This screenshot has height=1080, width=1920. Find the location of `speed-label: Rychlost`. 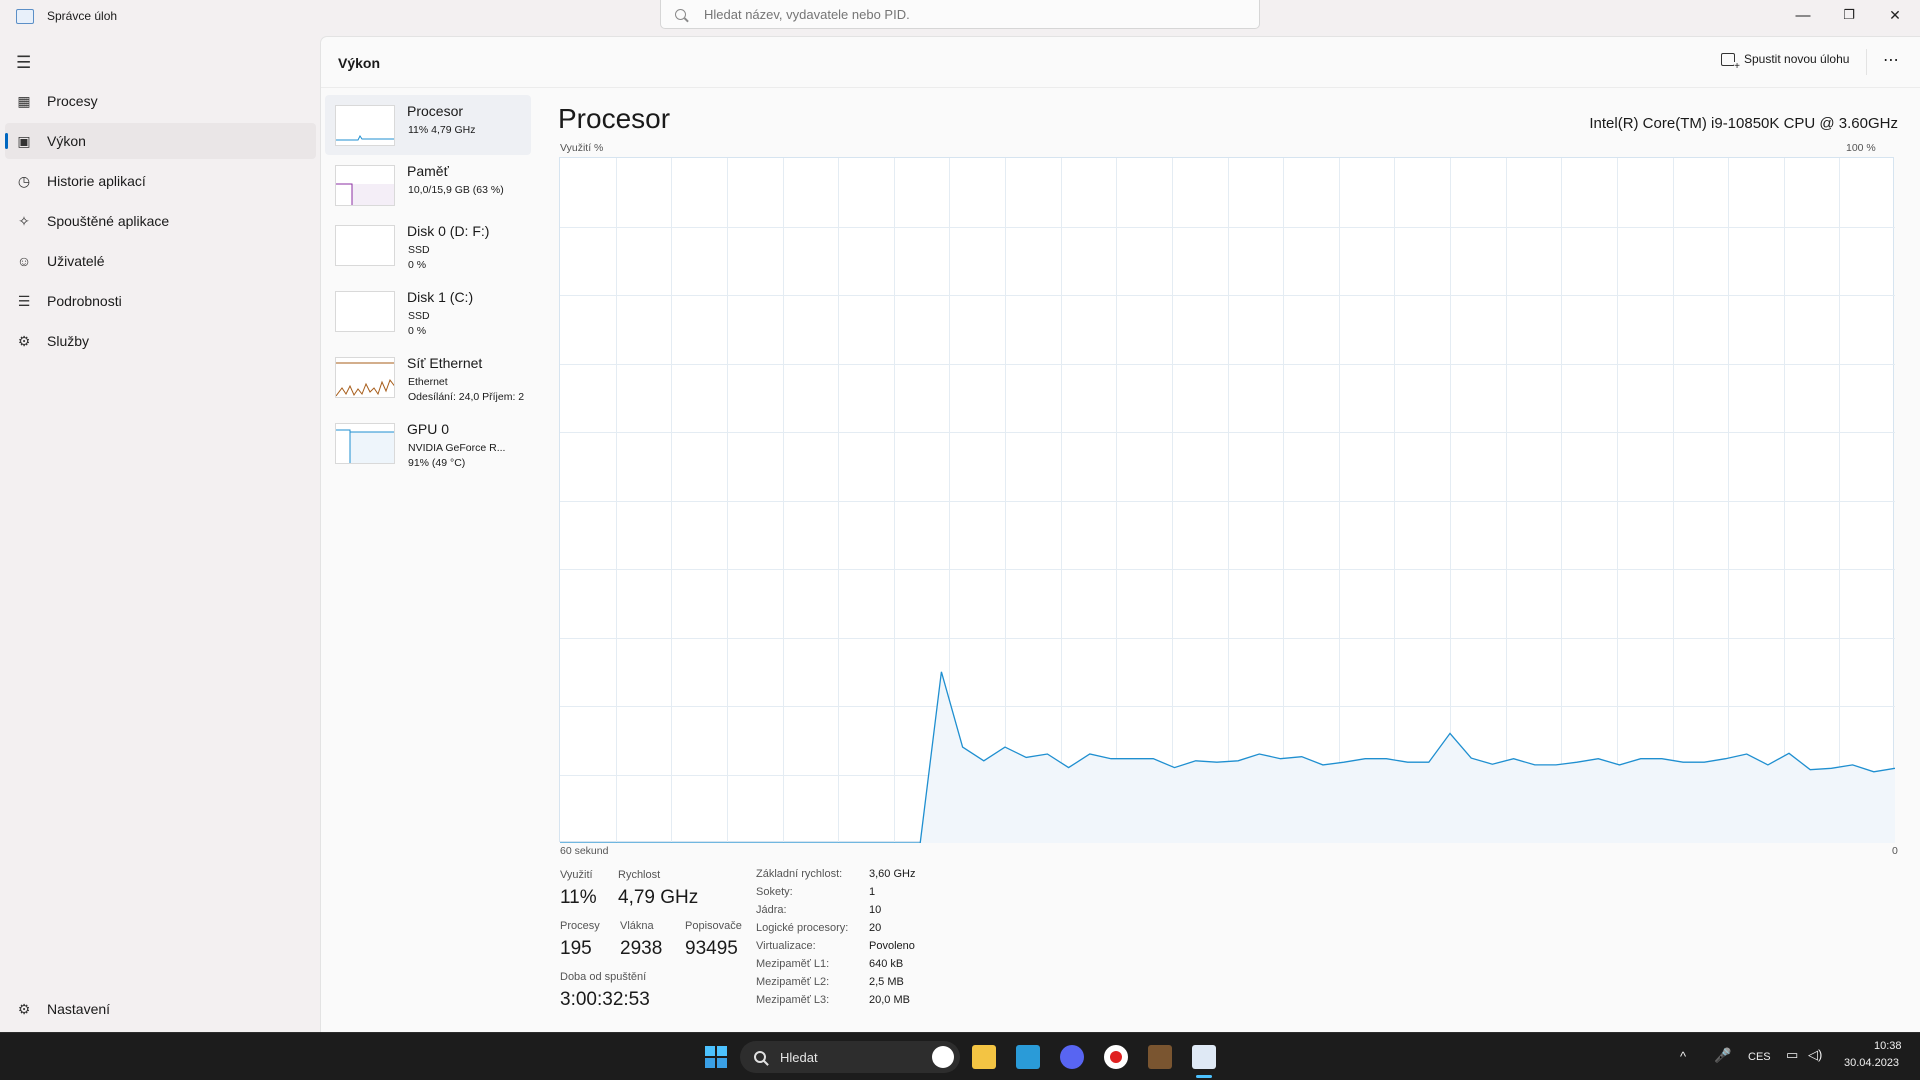

speed-label: Rychlost is located at coordinates (639, 875).